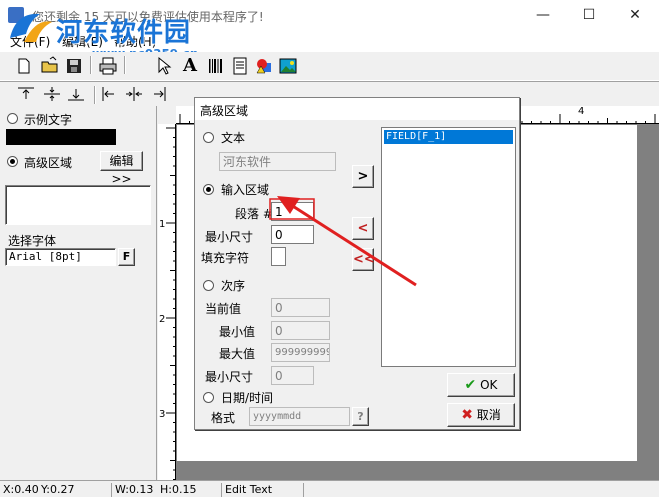 The image size is (659, 497). I want to click on align-left-icon, so click(110, 94).